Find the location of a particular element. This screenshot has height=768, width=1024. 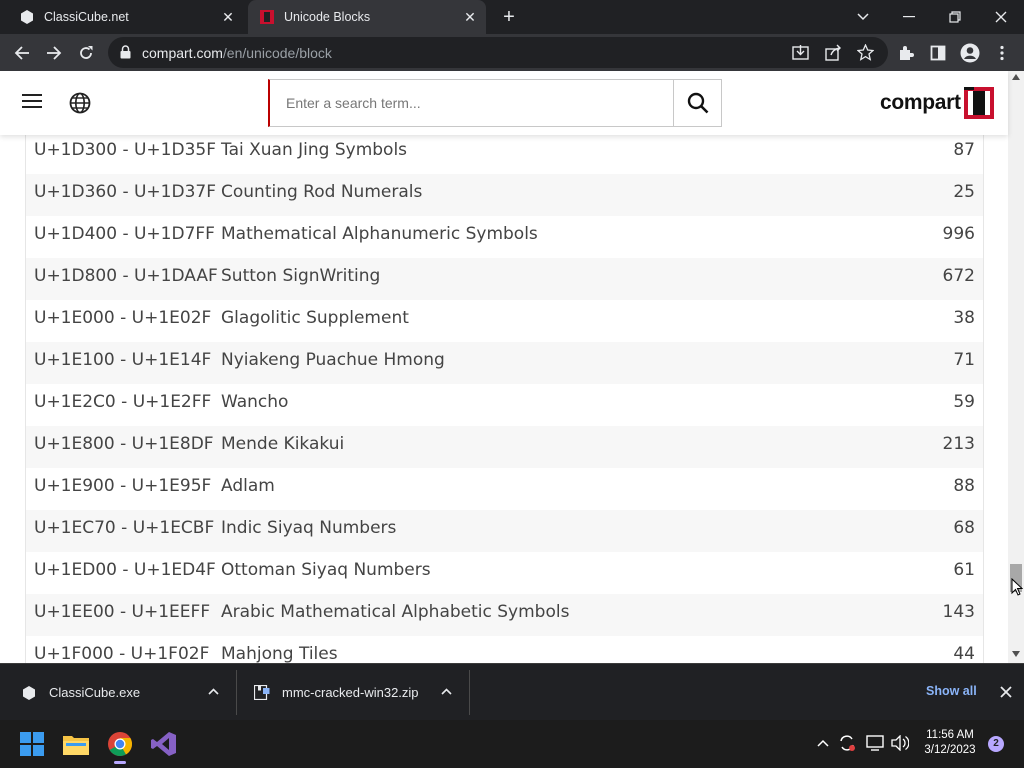

tab-title: ClassiCube.net is located at coordinates (86, 17).